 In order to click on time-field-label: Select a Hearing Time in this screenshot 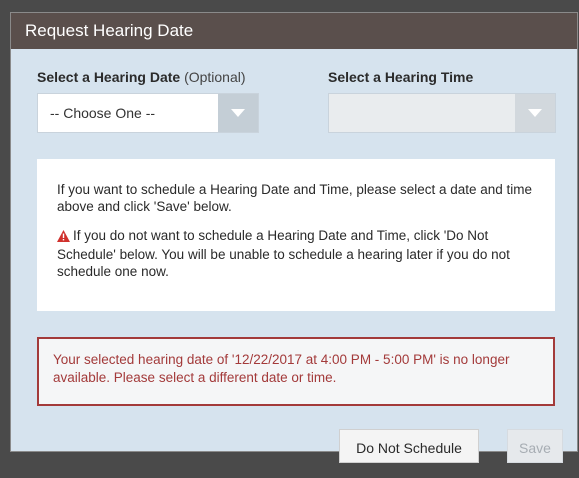, I will do `click(400, 77)`.